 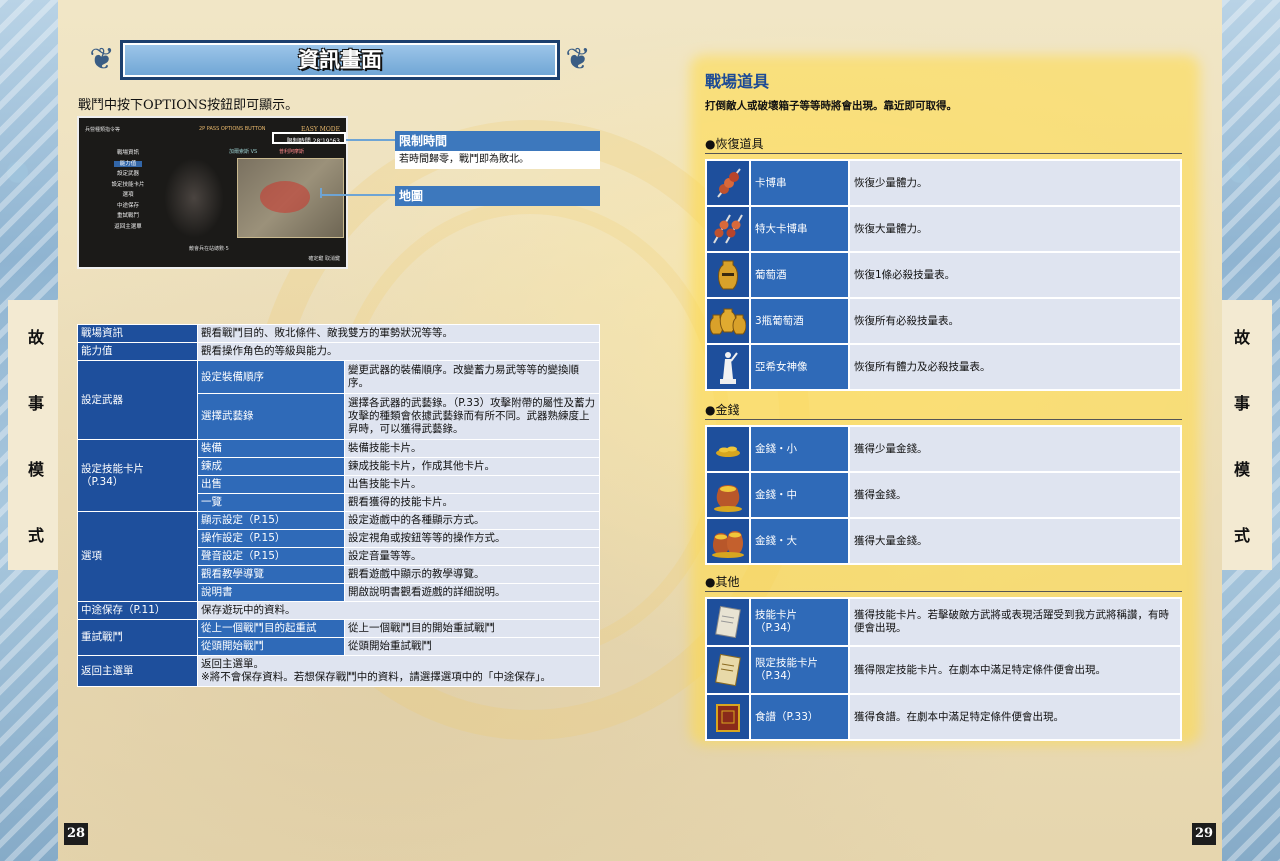 What do you see at coordinates (243, 152) in the screenshot?
I see `screenshot-vs-left: 加爾索斯 VS` at bounding box center [243, 152].